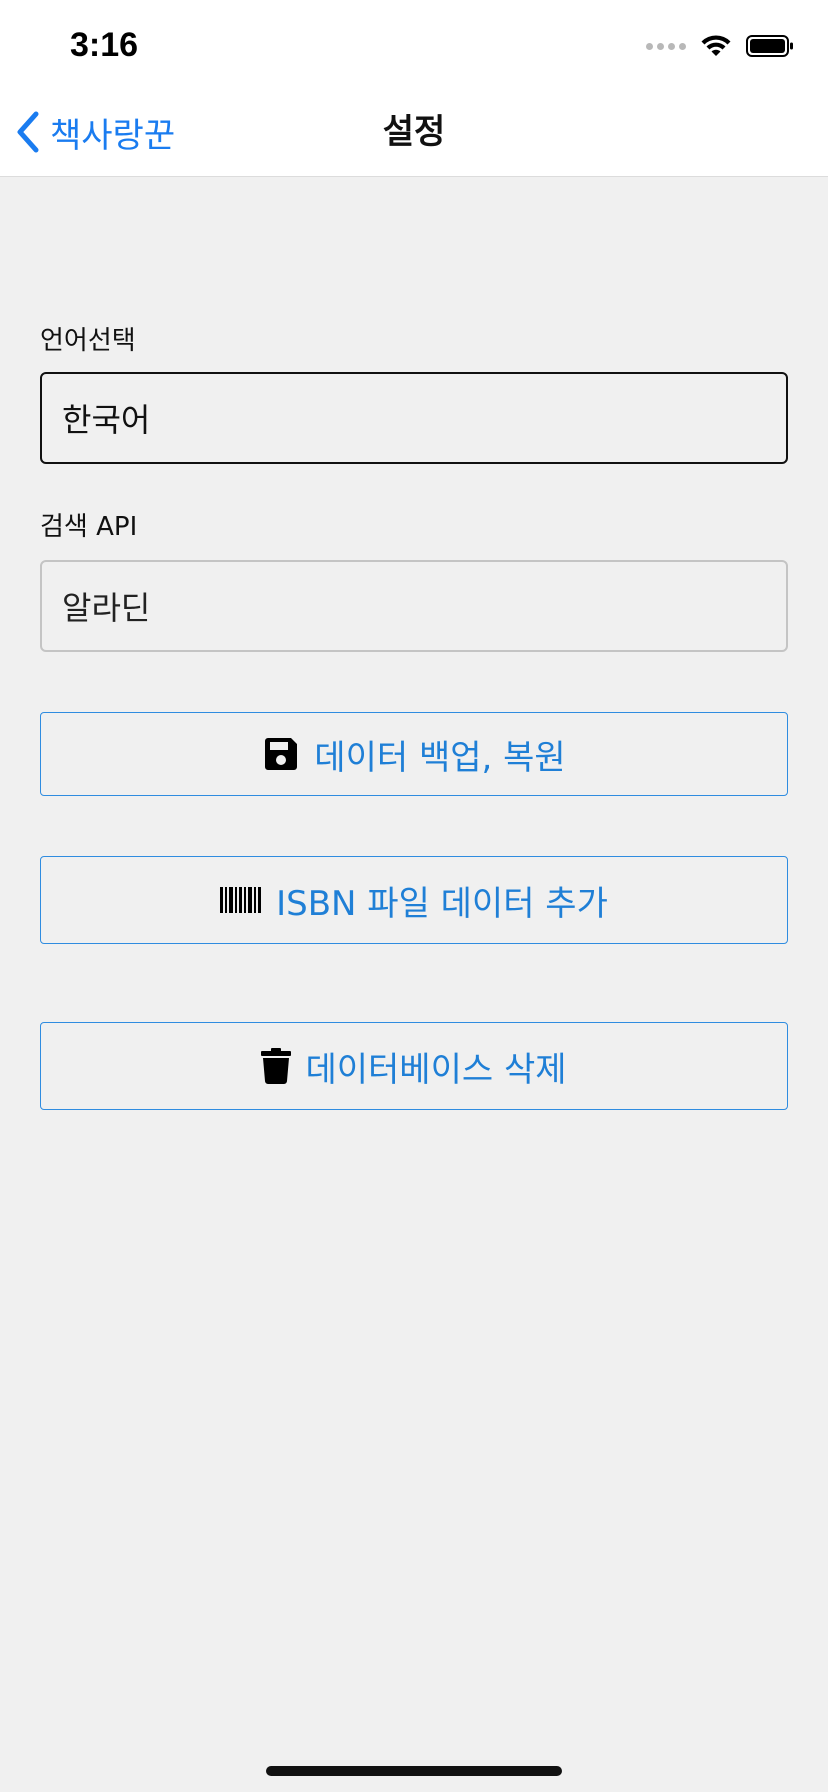  What do you see at coordinates (113, 135) in the screenshot?
I see `back-label: 책사랑꾼` at bounding box center [113, 135].